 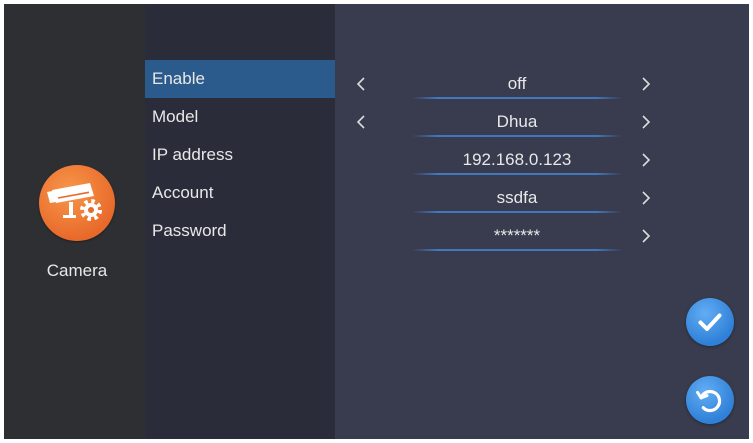 What do you see at coordinates (240, 155) in the screenshot?
I see `menu-item-ip-address: IP address` at bounding box center [240, 155].